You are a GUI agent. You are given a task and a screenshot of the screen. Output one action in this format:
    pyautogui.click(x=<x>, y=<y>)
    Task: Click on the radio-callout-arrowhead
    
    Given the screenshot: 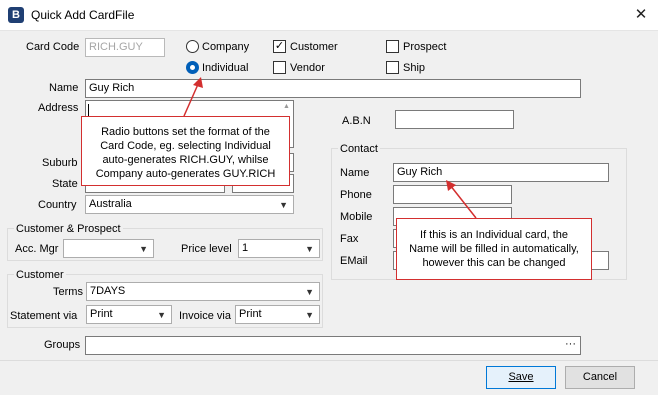 What is the action you would take?
    pyautogui.click(x=198, y=82)
    